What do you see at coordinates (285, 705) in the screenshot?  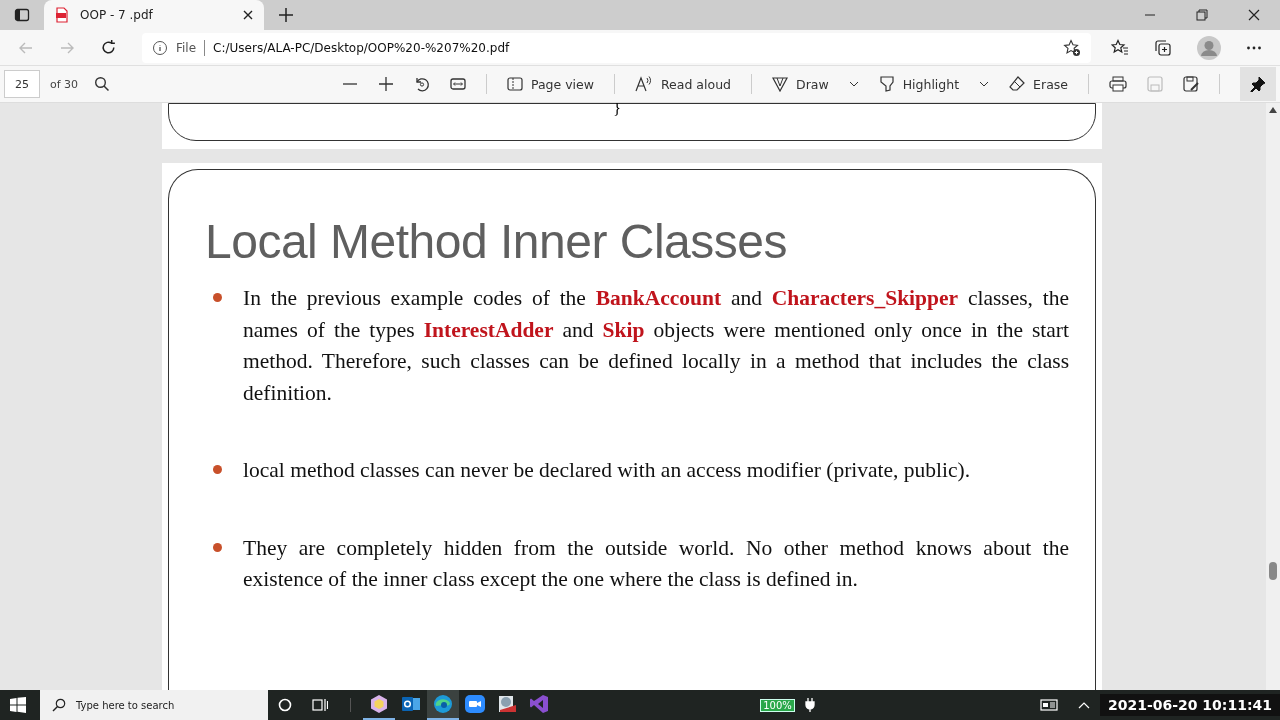 I see `cortana-icon` at bounding box center [285, 705].